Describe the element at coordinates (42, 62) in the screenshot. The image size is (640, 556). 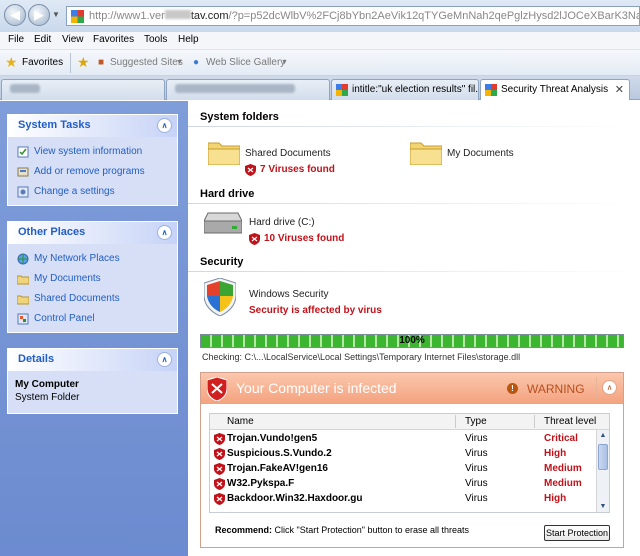
I see `favorites-button: Favorites` at that location.